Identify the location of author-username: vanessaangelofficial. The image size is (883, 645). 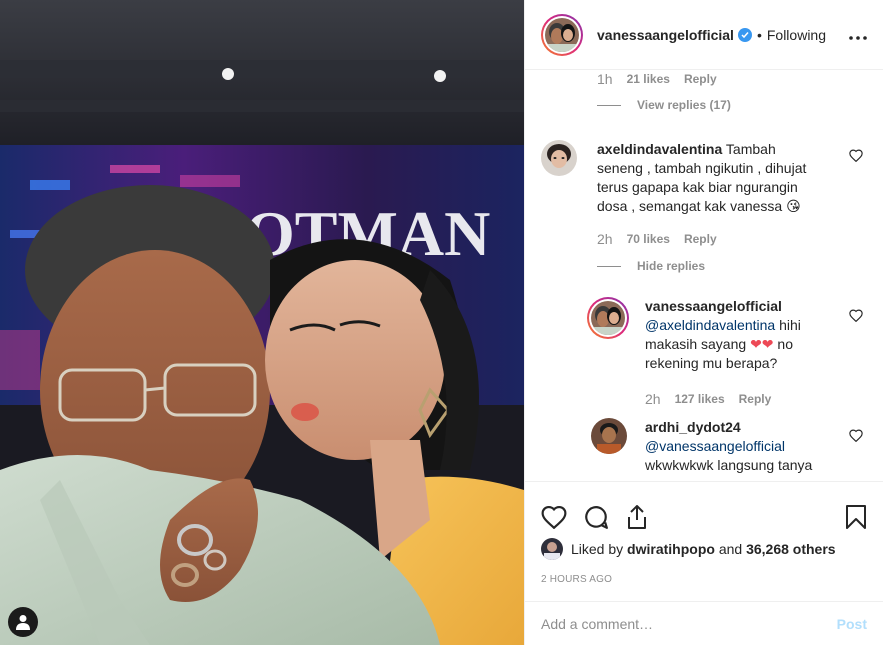
(665, 35).